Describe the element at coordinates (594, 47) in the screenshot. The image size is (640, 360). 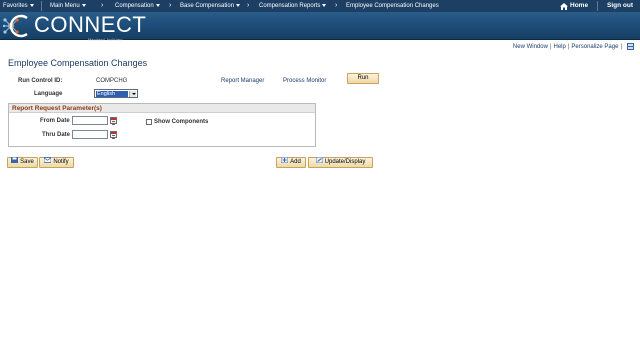
I see `personalize-page-link: Personalize Page` at that location.